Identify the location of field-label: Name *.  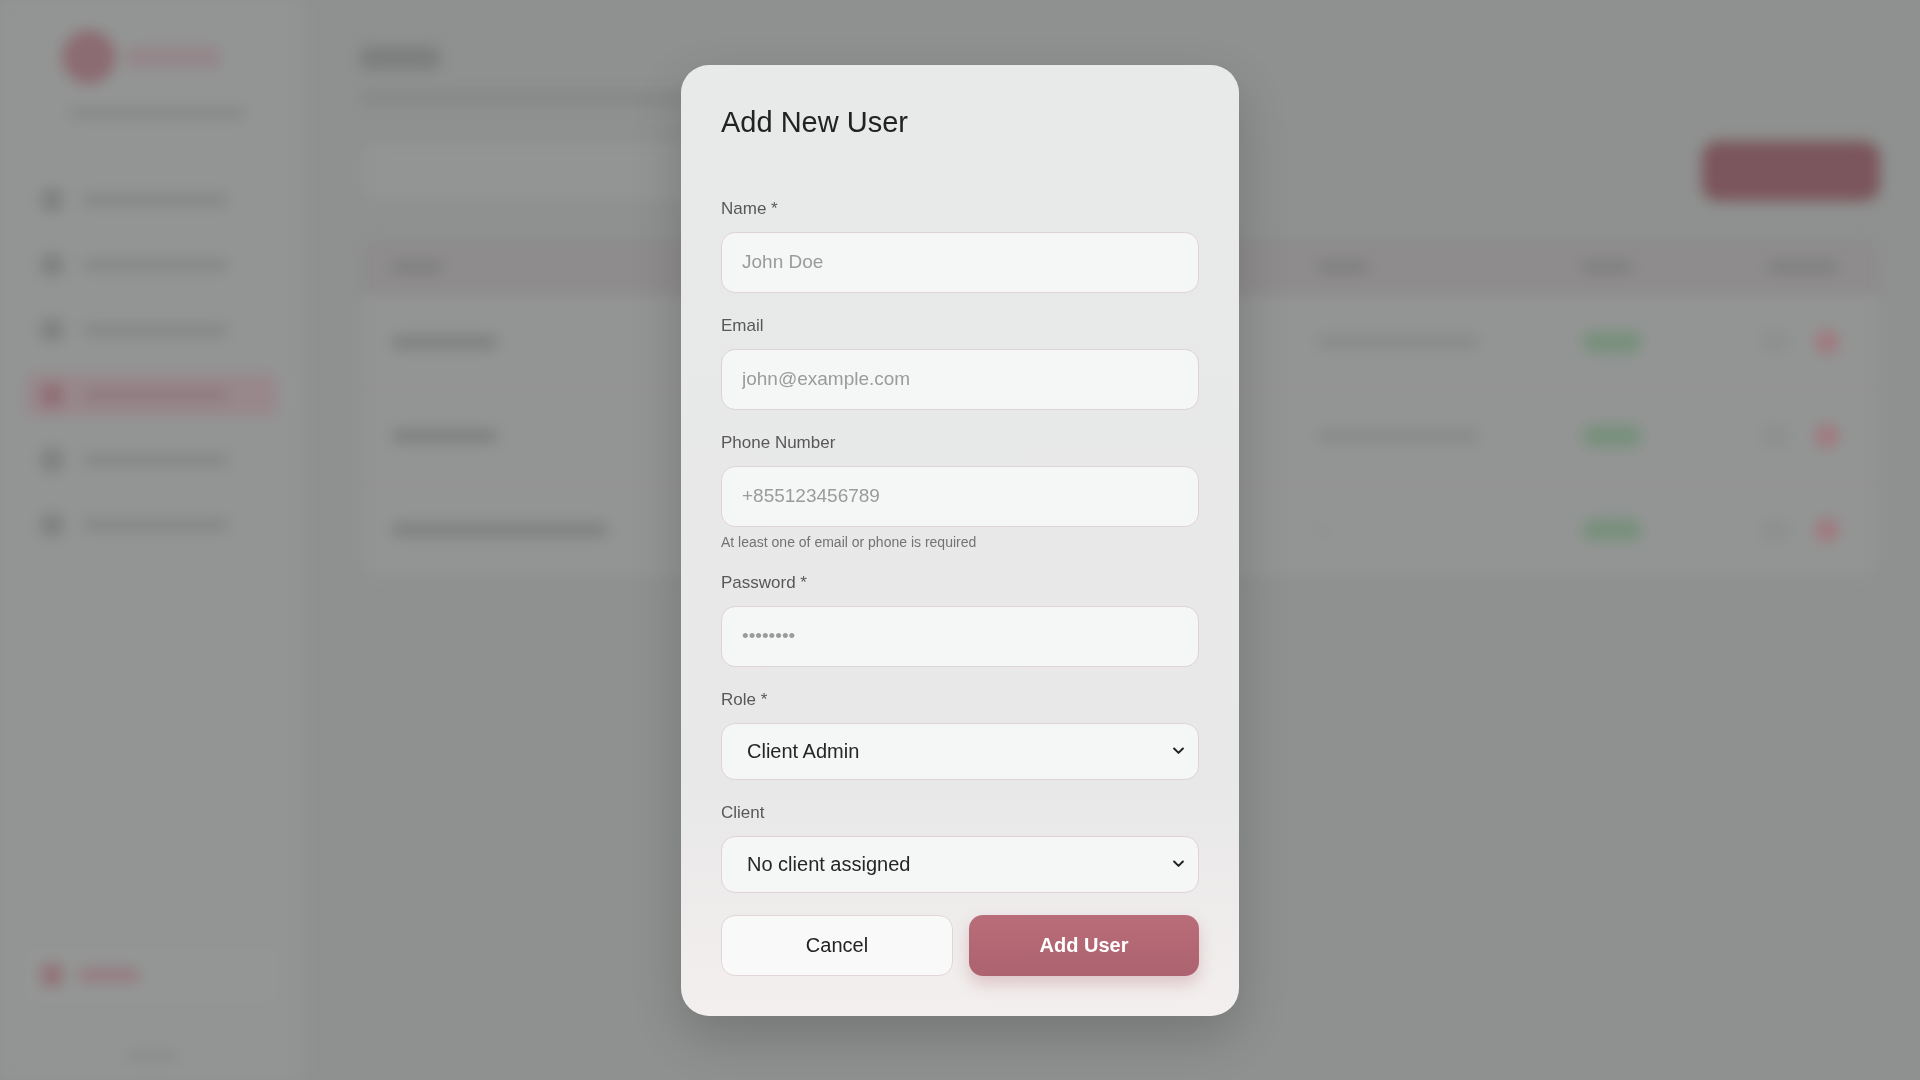
(749, 208).